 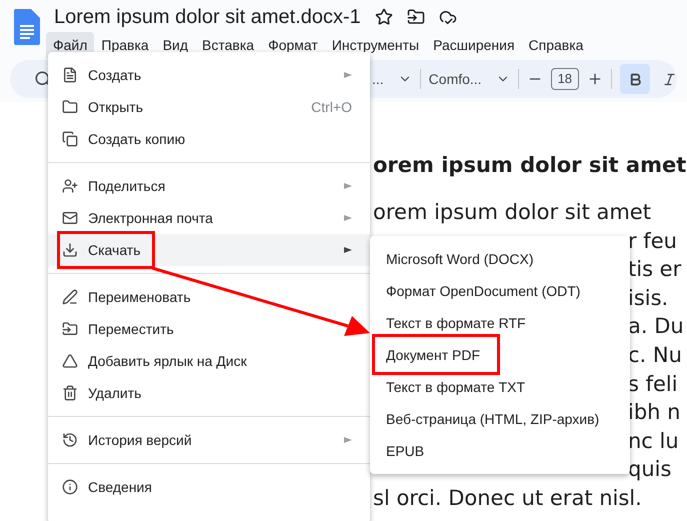 I want to click on submenu-item: Формат OpenDocument (ODT), so click(x=500, y=291).